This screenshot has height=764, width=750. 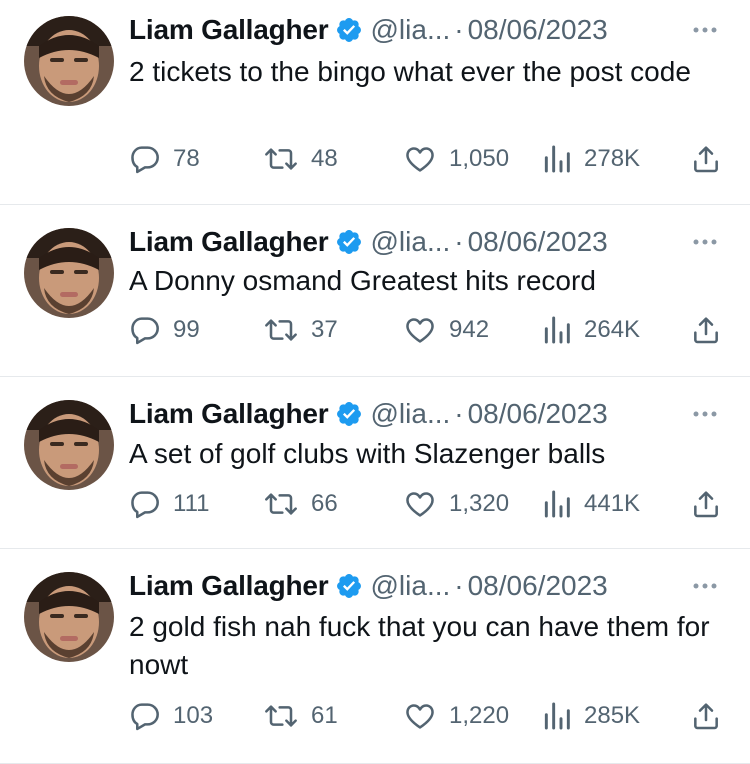 I want to click on like-button: 1,320, so click(x=456, y=504).